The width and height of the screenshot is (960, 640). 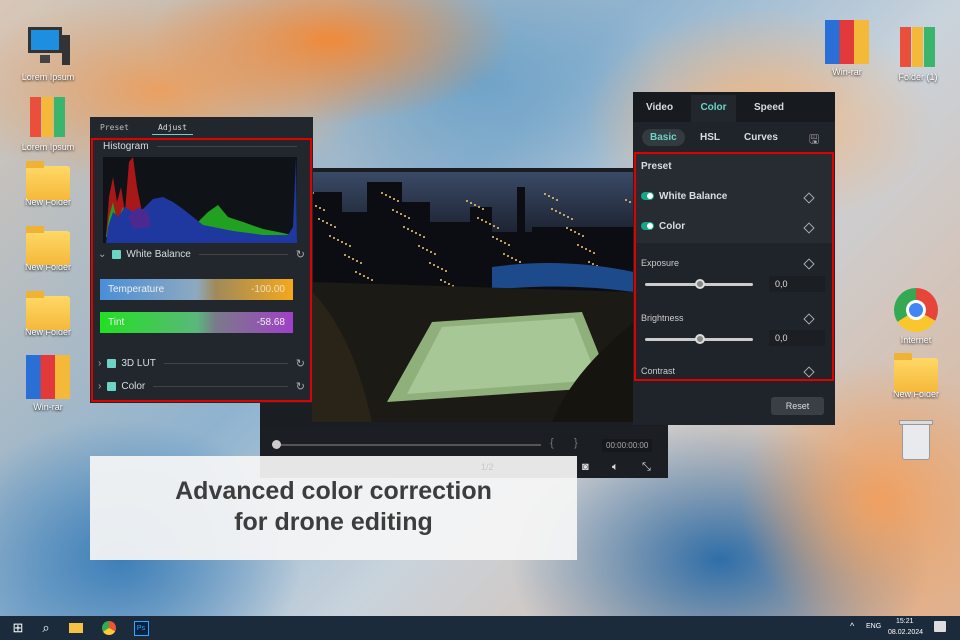 I want to click on contrast-label: Contrast, so click(x=658, y=371).